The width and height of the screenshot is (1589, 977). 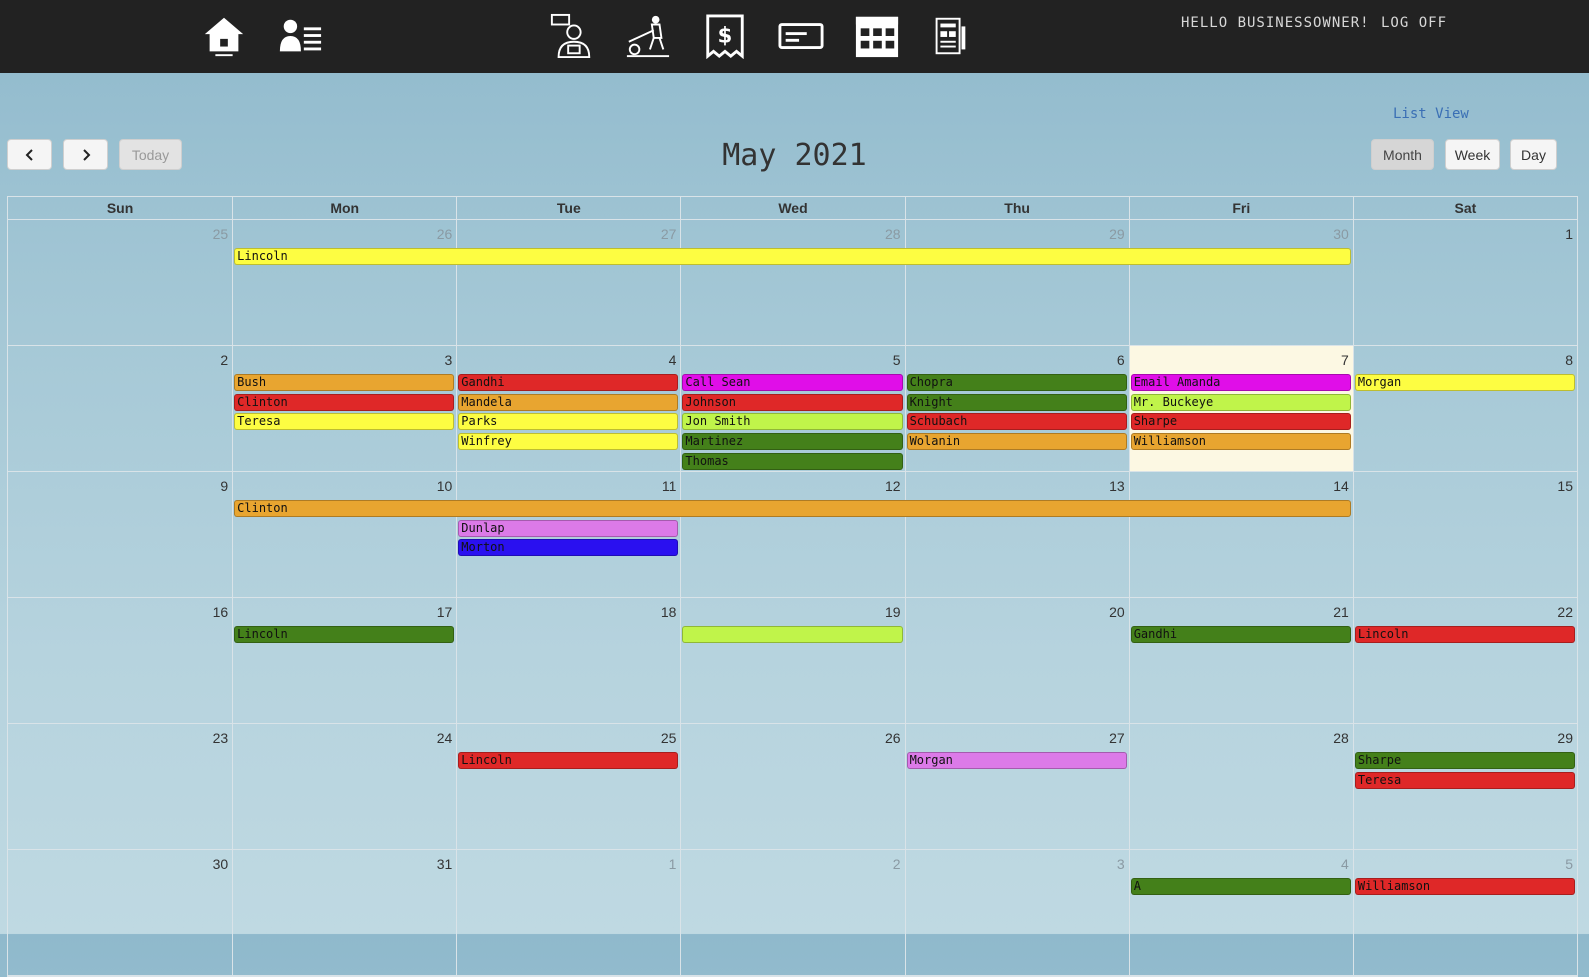 What do you see at coordinates (1465, 612) in the screenshot?
I see `day-number: 22` at bounding box center [1465, 612].